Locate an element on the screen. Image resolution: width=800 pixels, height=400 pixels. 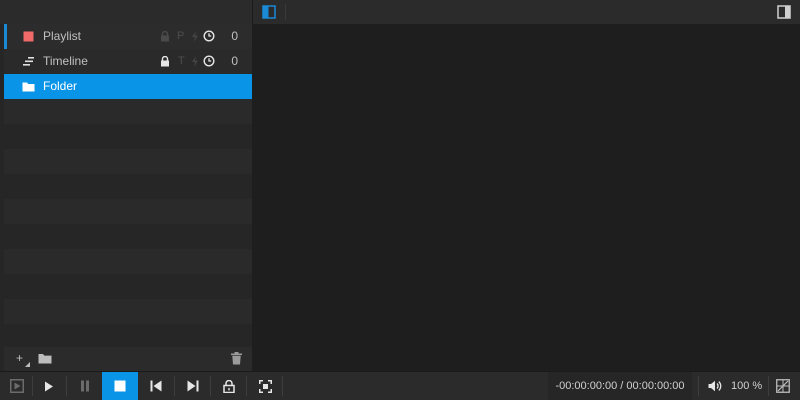
add-button: + is located at coordinates (19, 358).